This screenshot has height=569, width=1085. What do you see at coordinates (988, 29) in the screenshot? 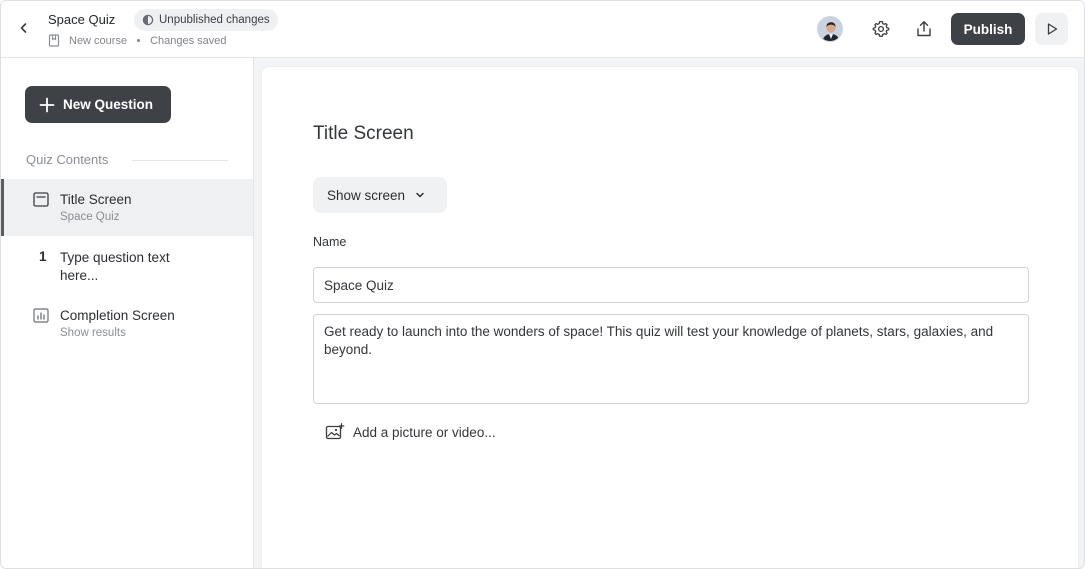
I see `publish-button: Publish` at bounding box center [988, 29].